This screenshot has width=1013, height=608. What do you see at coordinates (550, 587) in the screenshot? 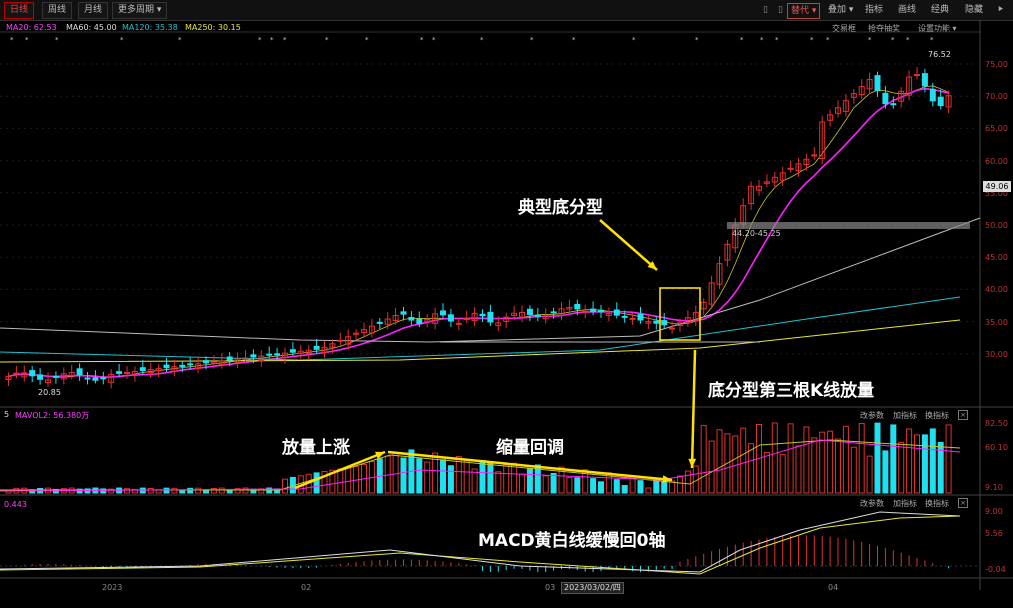
I see `x-label-03: 03` at bounding box center [550, 587].